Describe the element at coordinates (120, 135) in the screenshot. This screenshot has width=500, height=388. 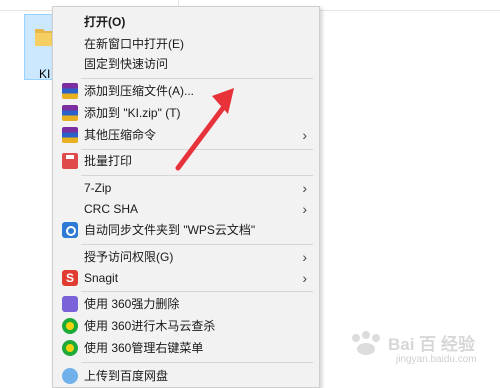
I see `menu-item-label: 其他压缩命令` at that location.